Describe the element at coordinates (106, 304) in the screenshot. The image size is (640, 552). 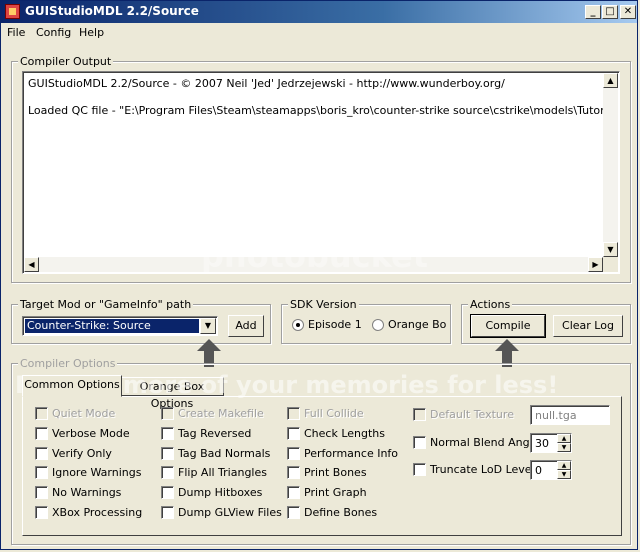
I see `target-mod-label: Target Mod or "GameInfo" path` at that location.